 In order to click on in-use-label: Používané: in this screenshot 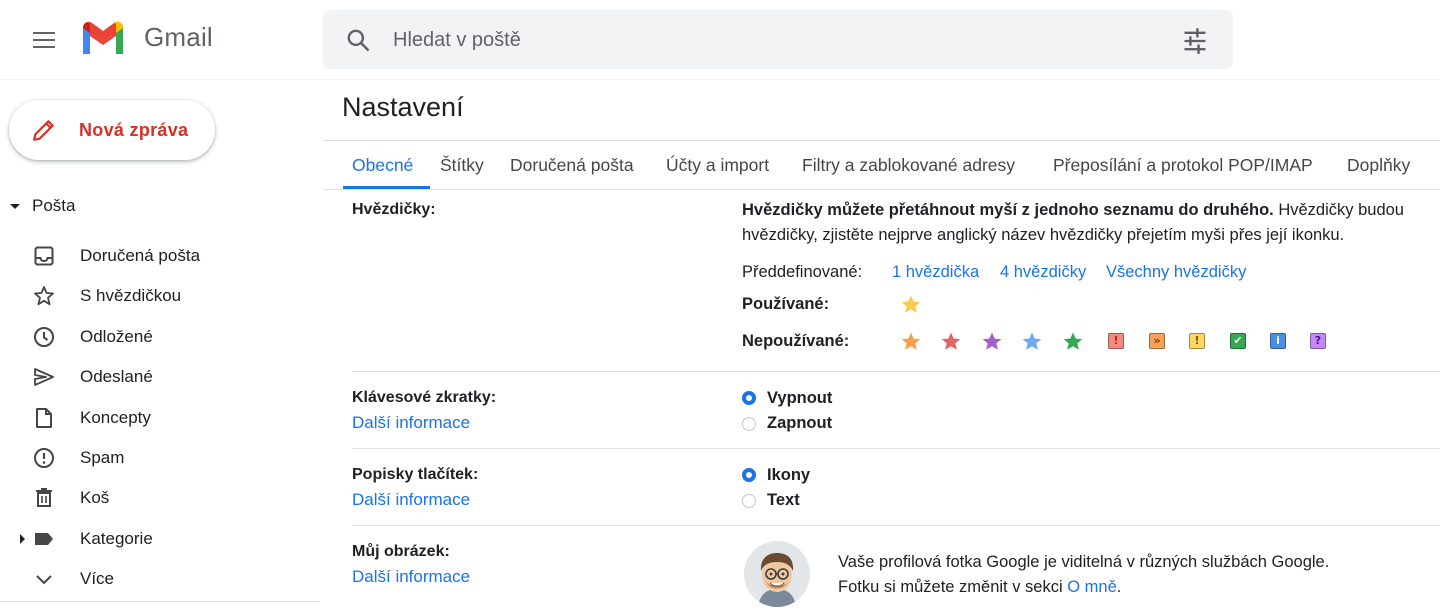, I will do `click(786, 304)`.